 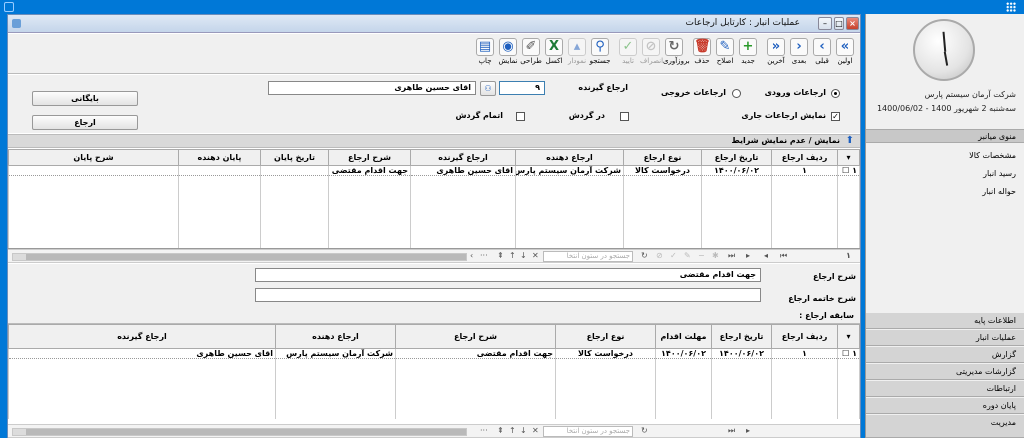 What do you see at coordinates (845, 47) in the screenshot?
I see `first-icon: «` at bounding box center [845, 47].